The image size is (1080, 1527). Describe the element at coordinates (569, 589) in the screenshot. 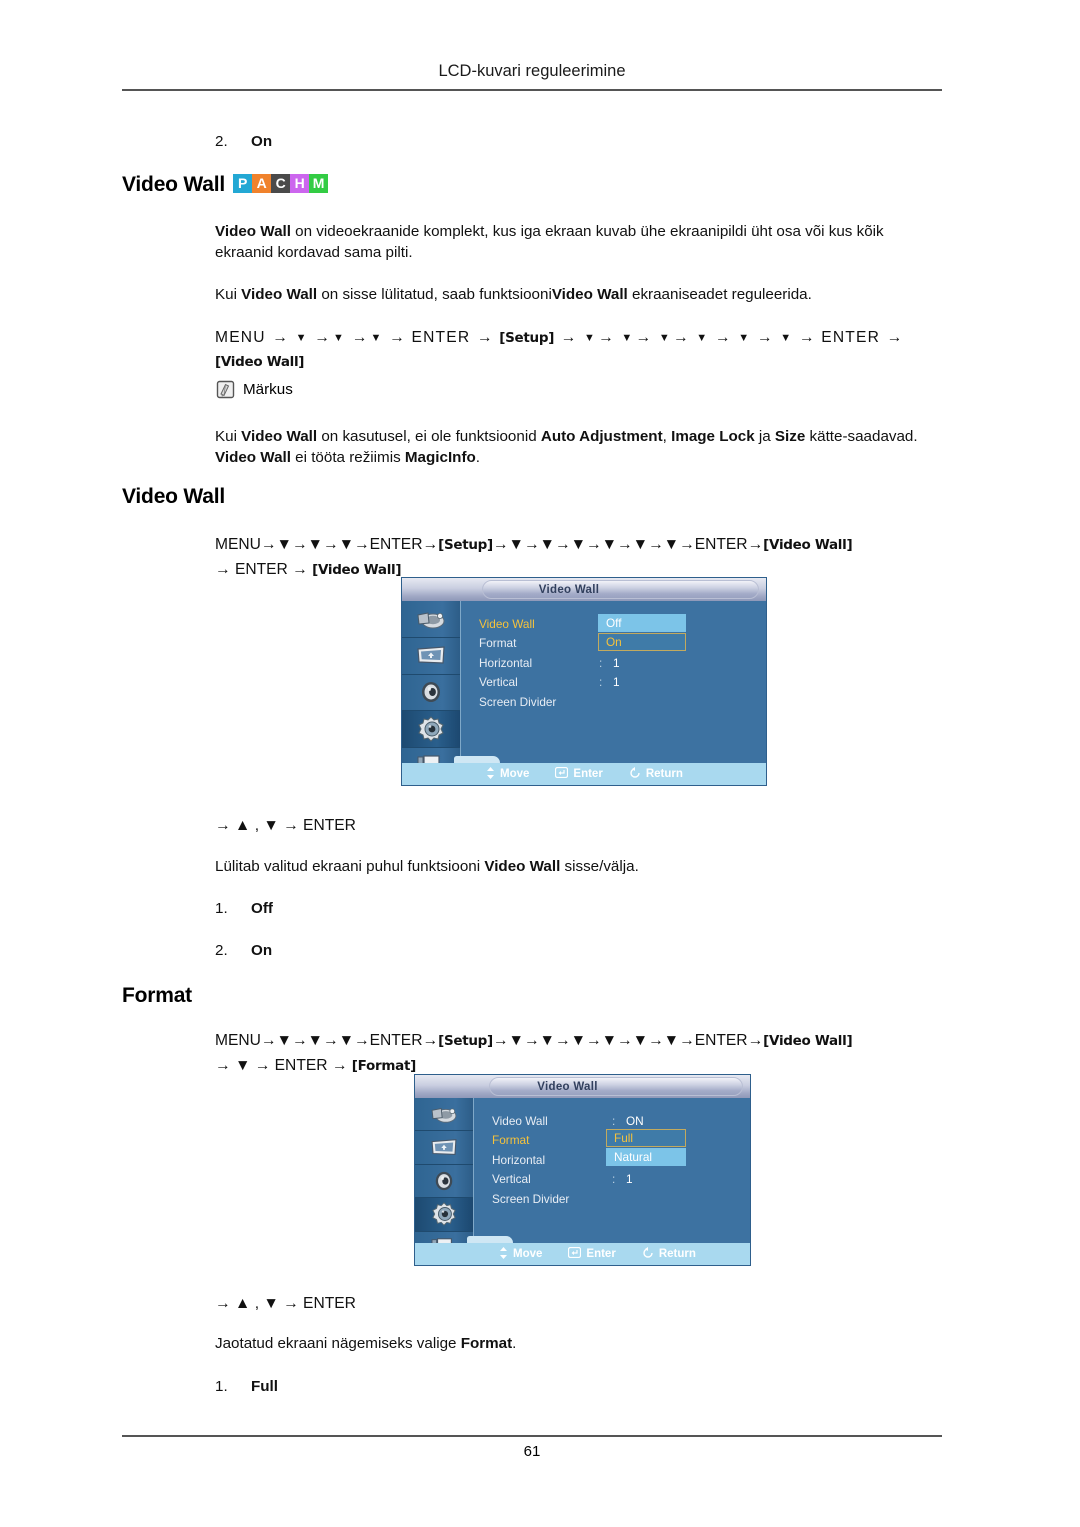

I see `osd-title-text: Video Wall` at that location.